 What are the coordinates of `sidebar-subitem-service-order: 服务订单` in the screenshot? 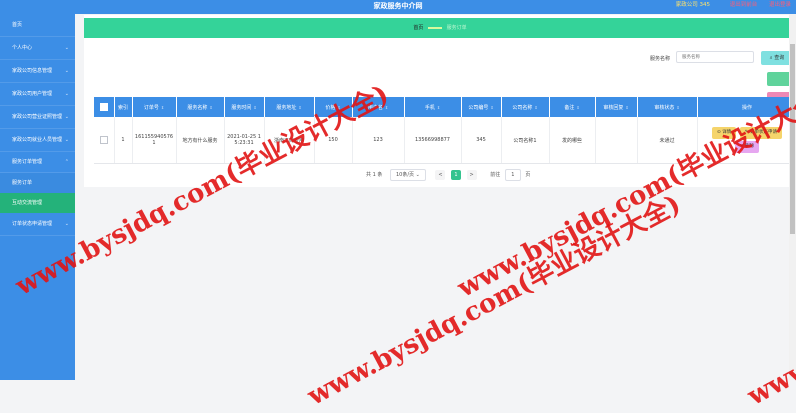 It's located at (37, 183).